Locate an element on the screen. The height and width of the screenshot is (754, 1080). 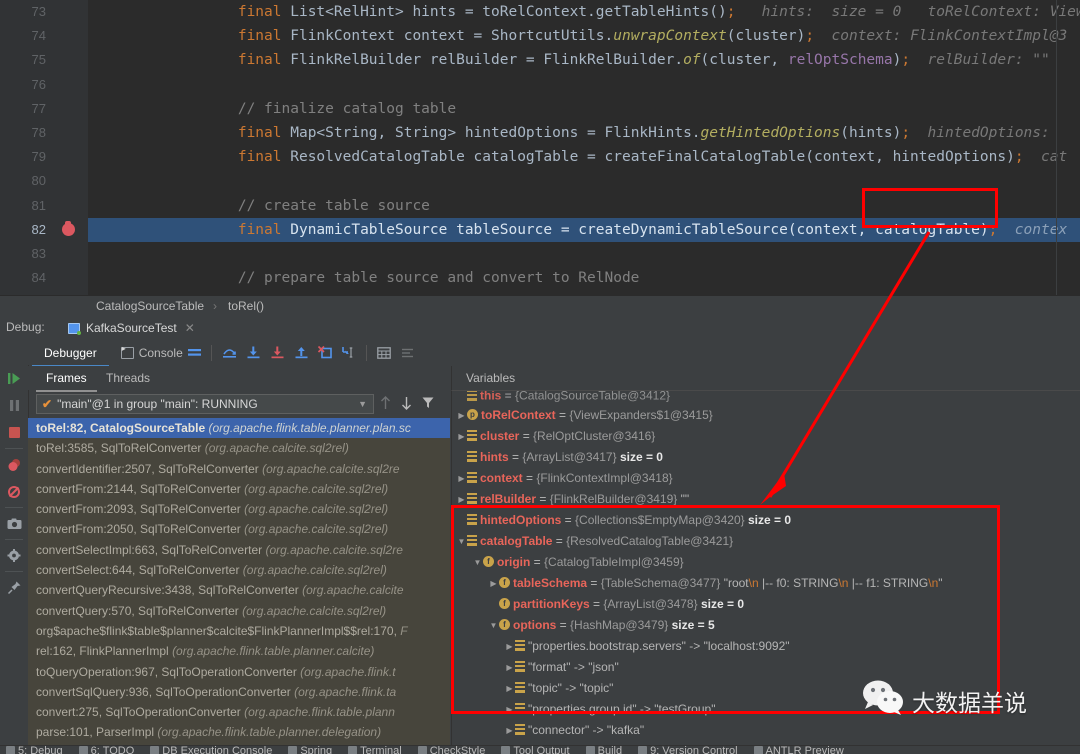
status-bar-item: DB Execution Console is located at coordinates (211, 750).